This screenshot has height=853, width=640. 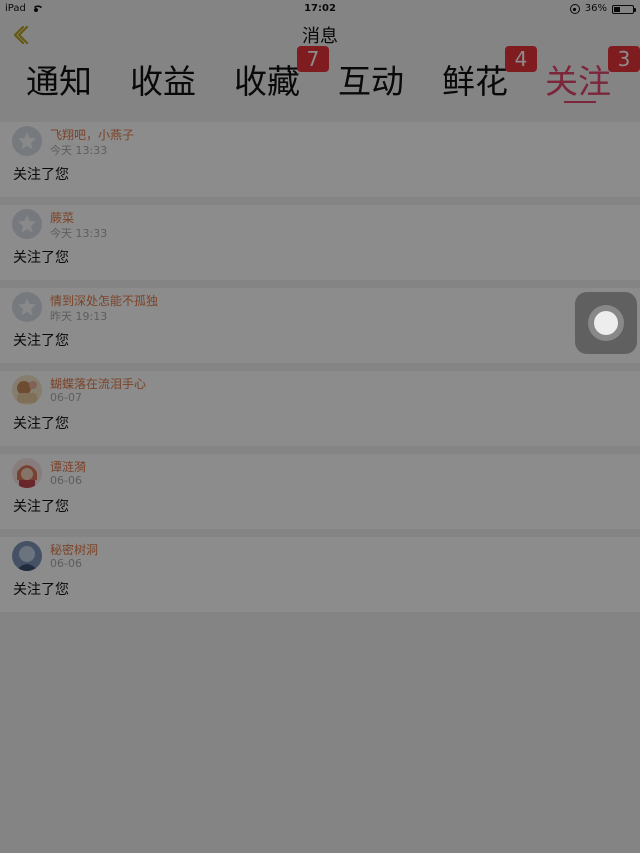 I want to click on tab-favorites: 收藏, so click(x=267, y=84).